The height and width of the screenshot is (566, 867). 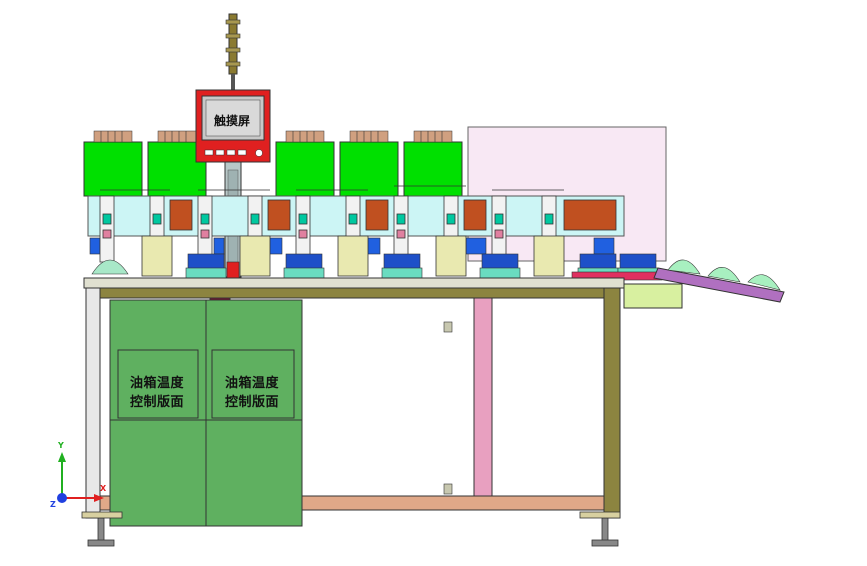 I want to click on oil-panel-left-line1: 油箱温度, so click(x=156, y=383).